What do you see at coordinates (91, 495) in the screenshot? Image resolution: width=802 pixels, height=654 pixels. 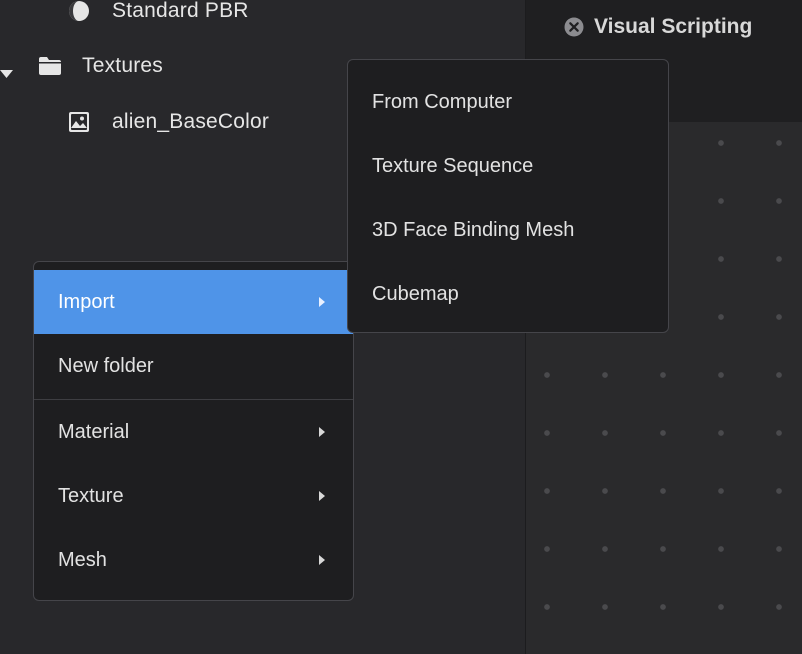 I see `menu-item-label: Texture` at bounding box center [91, 495].